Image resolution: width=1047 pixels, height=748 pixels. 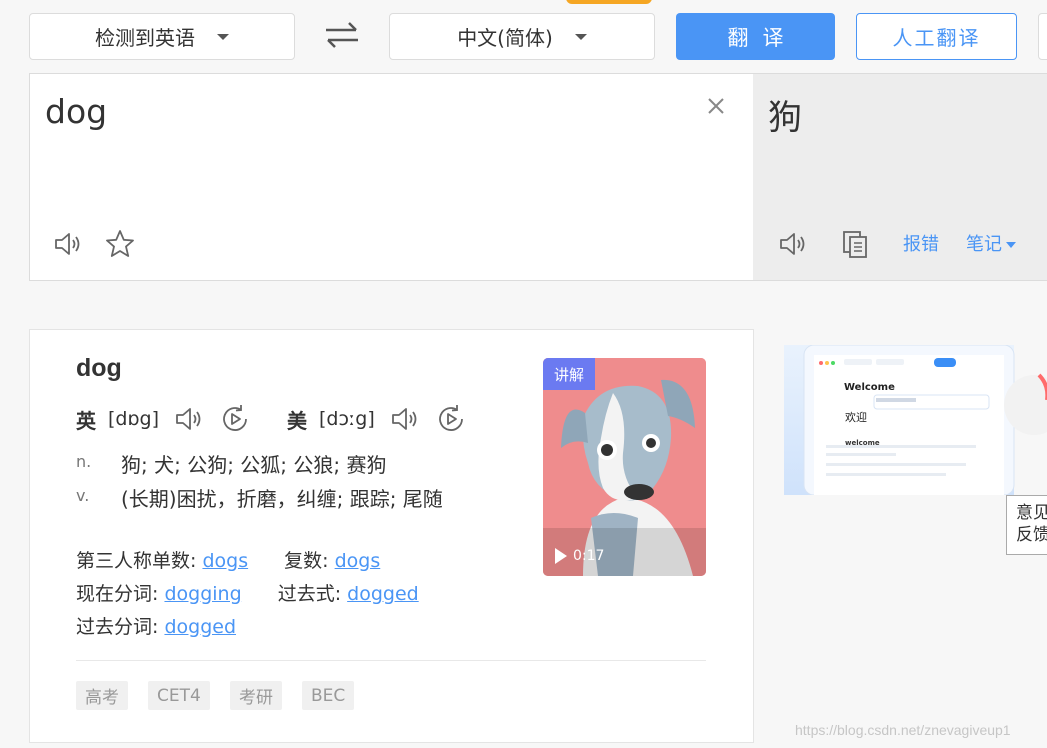 I want to click on past-participle-link: dogged, so click(x=200, y=627).